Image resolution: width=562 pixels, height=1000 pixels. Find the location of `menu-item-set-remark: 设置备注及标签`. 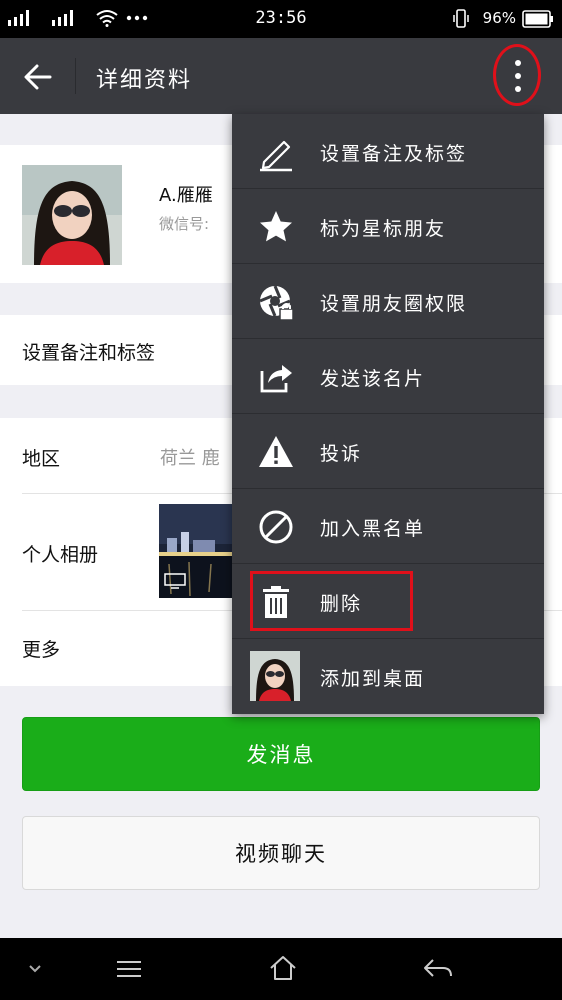

menu-item-set-remark: 设置备注及标签 is located at coordinates (388, 151).